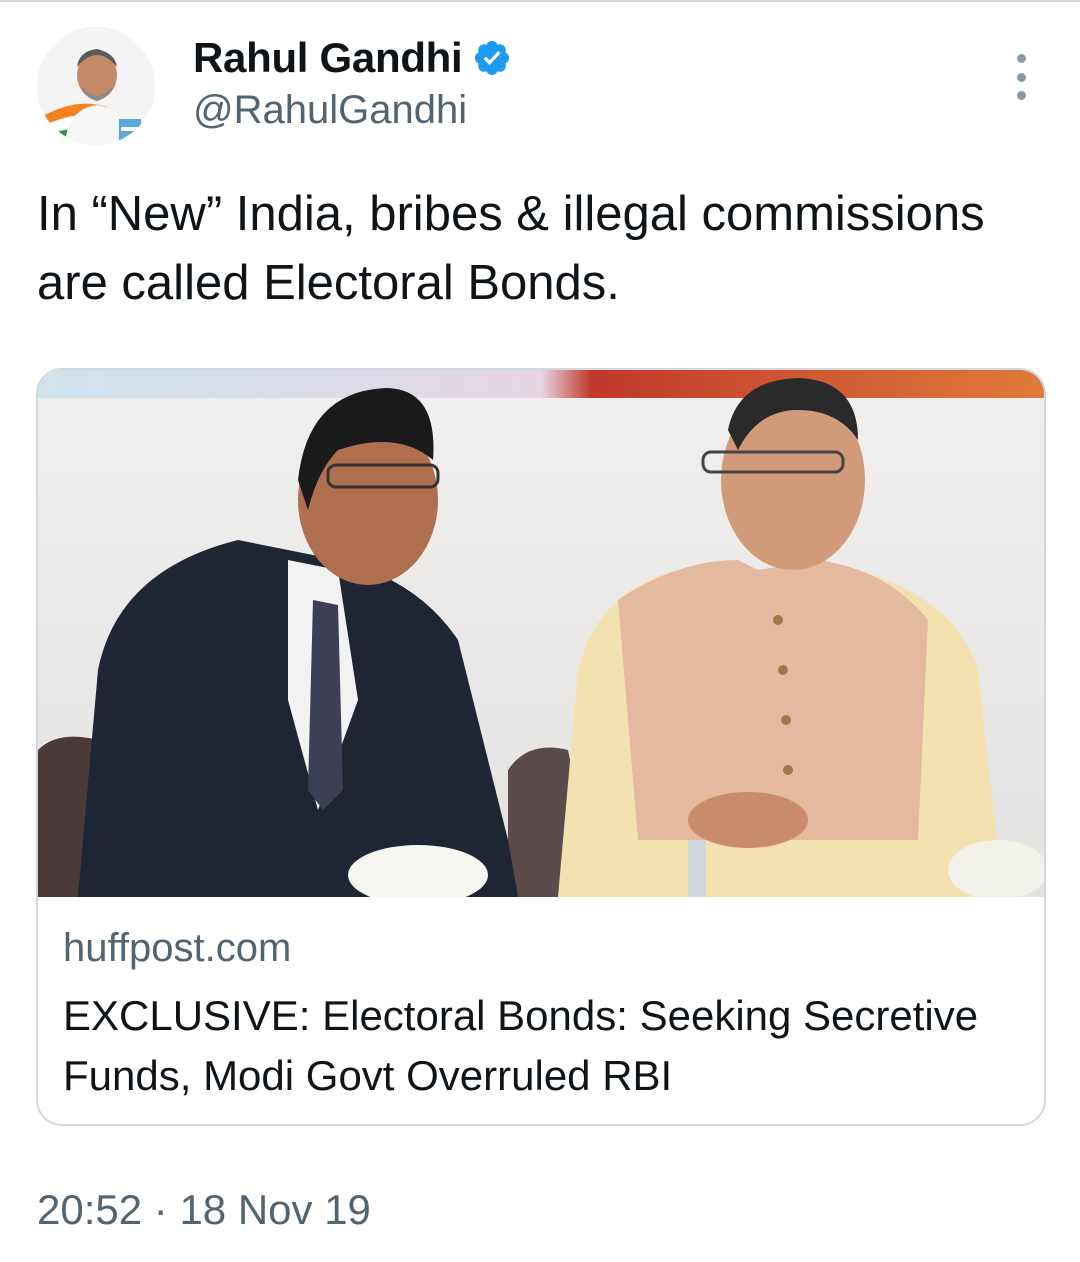  Describe the element at coordinates (177, 948) in the screenshot. I see `link-card-domain: huffpost.com` at that location.